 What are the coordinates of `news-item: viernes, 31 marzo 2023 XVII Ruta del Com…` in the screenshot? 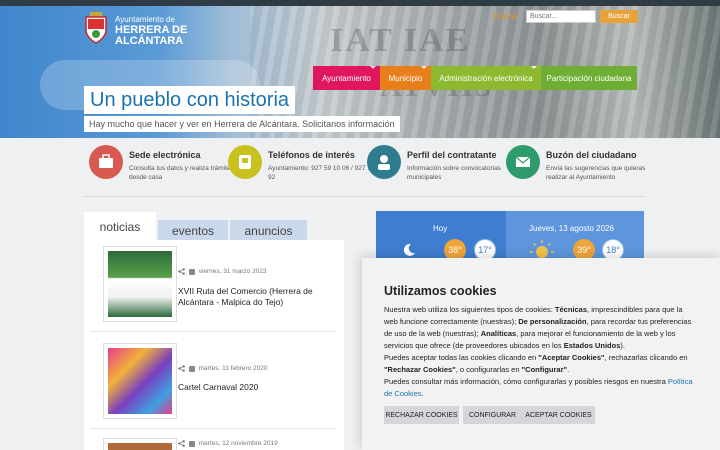 It's located at (212, 286).